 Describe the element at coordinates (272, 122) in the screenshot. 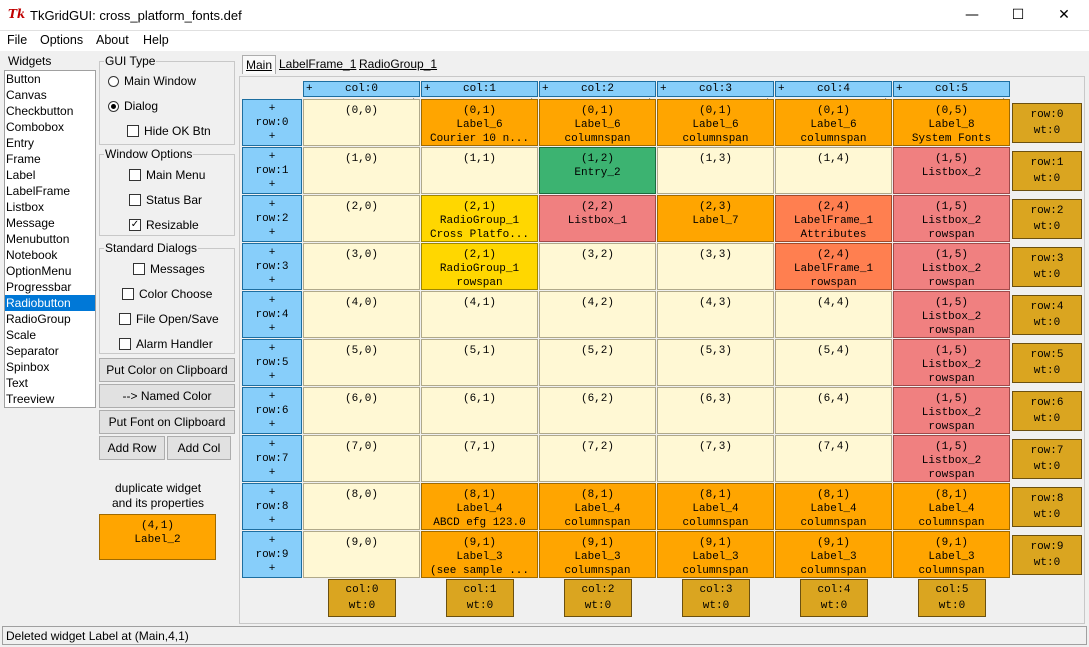

I see `row-header: + row:0 +` at that location.